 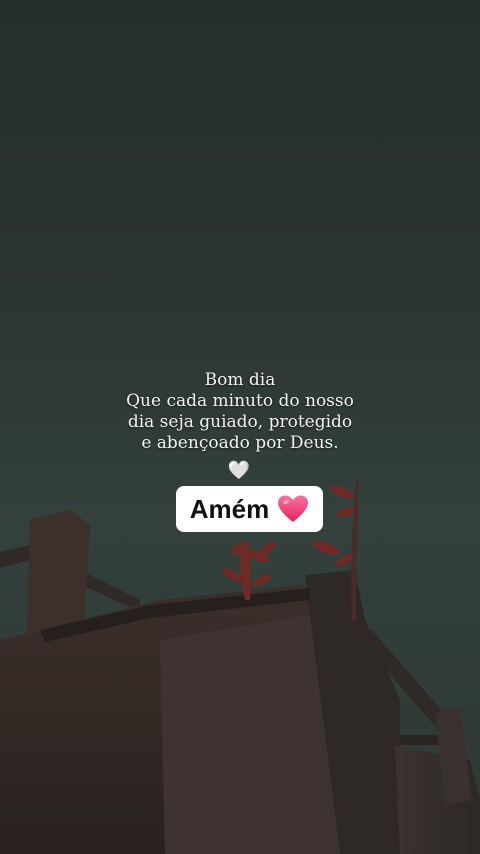 I want to click on amen-label: Amém, so click(x=229, y=508).